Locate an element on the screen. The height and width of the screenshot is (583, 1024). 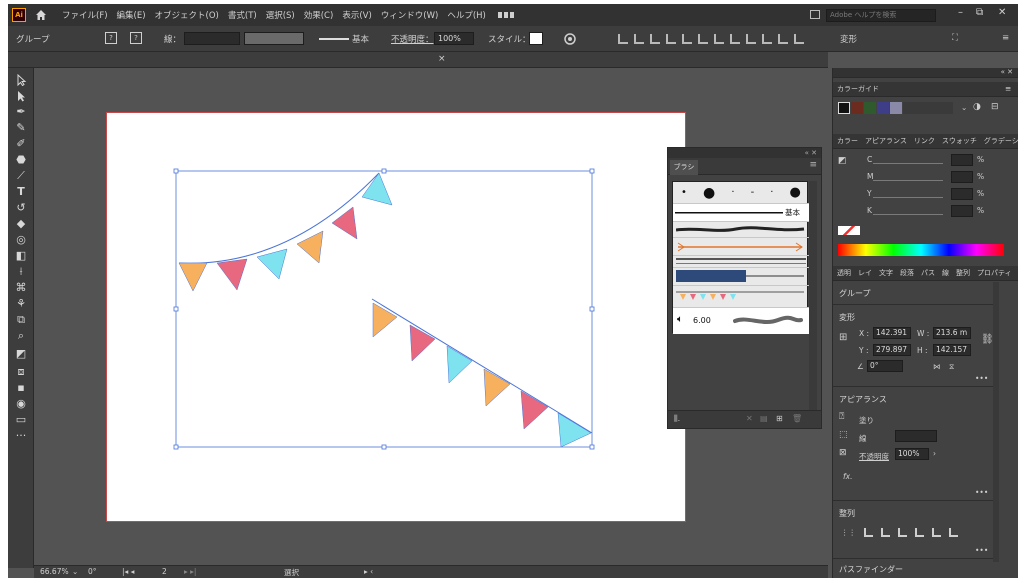
rotate-tool-icon: ↺ is located at coordinates (21, 208).